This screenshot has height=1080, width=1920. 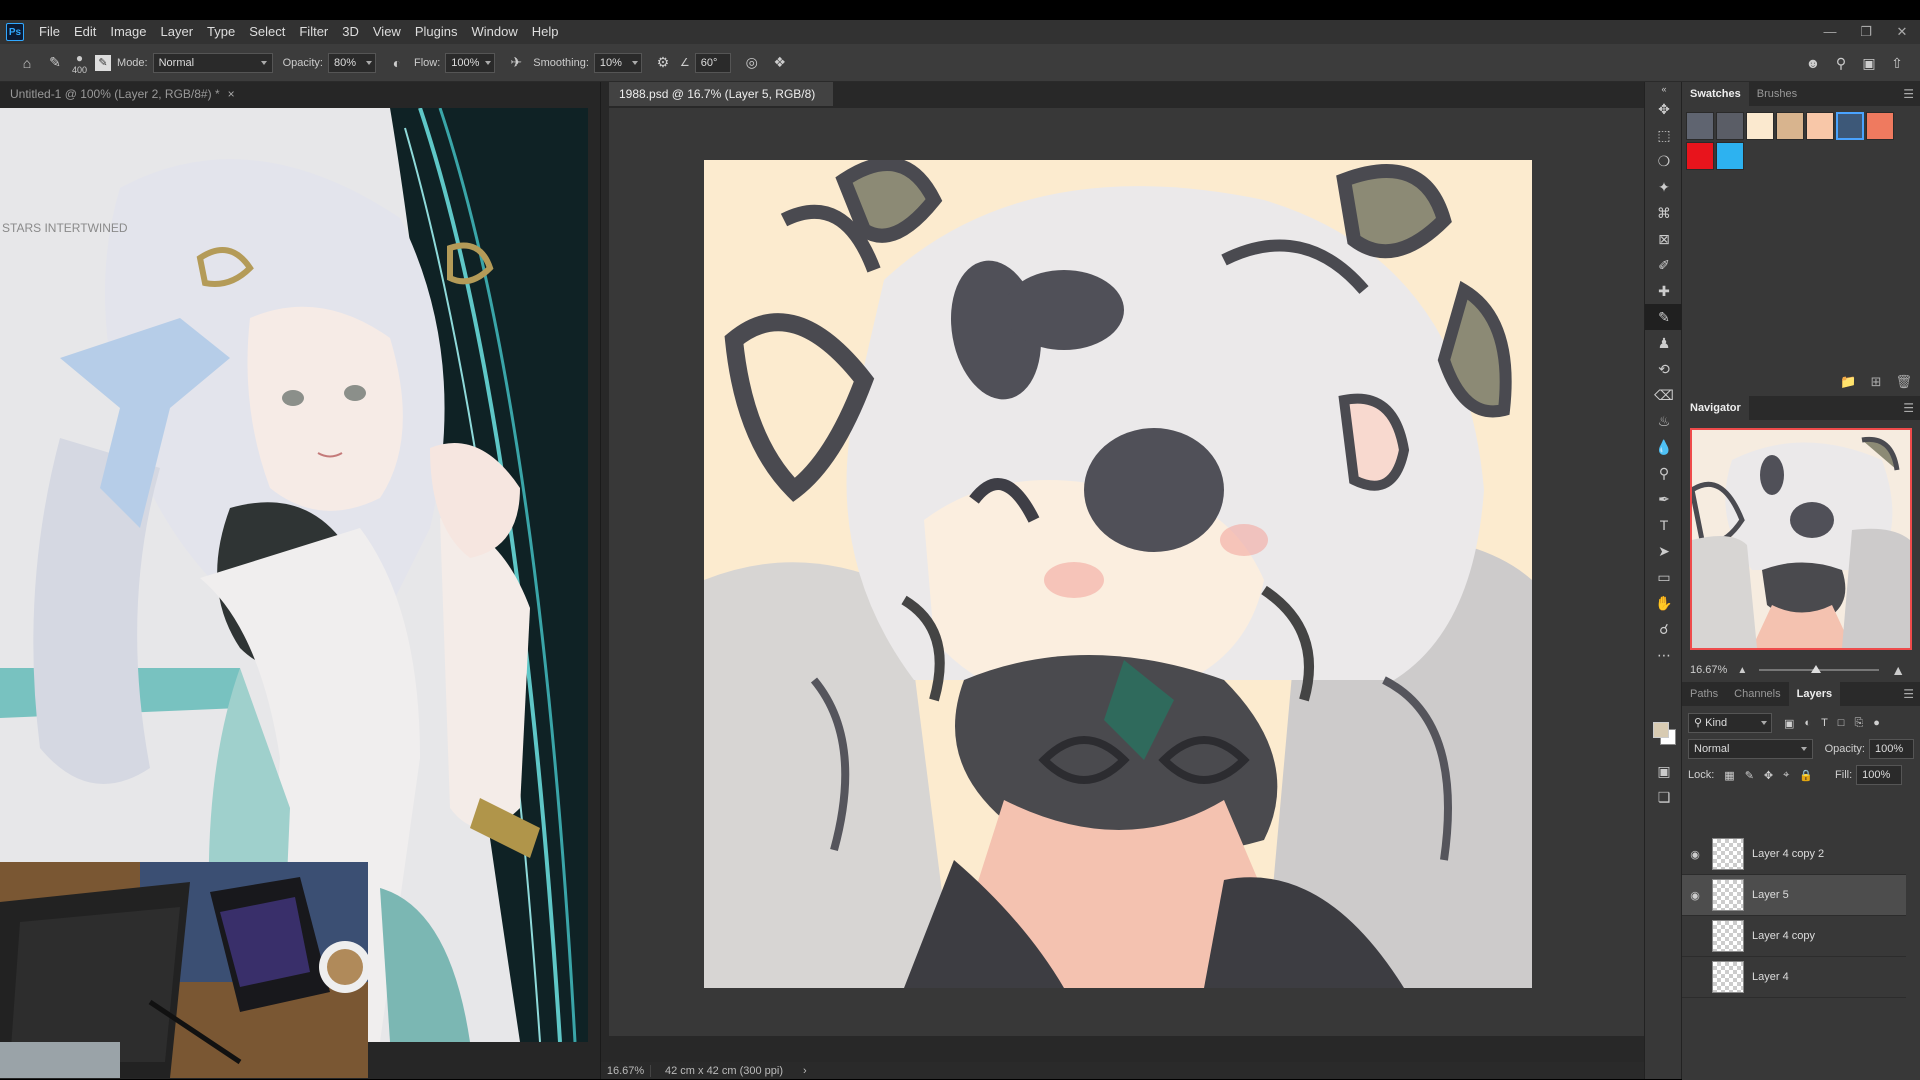 I want to click on filter-shape-icon: □, so click(x=1841, y=723).